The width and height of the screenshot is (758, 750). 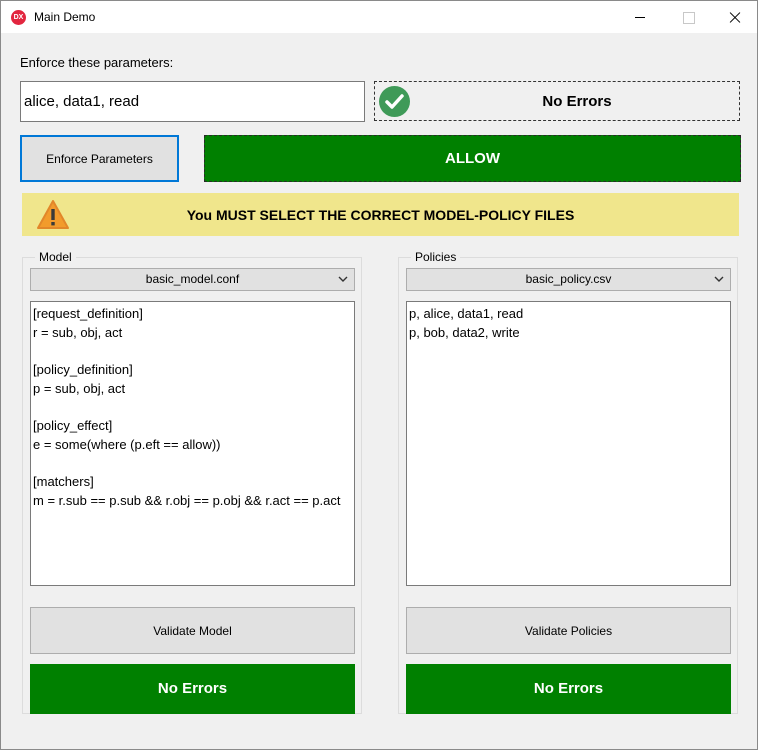 What do you see at coordinates (734, 17) in the screenshot?
I see `close-button` at bounding box center [734, 17].